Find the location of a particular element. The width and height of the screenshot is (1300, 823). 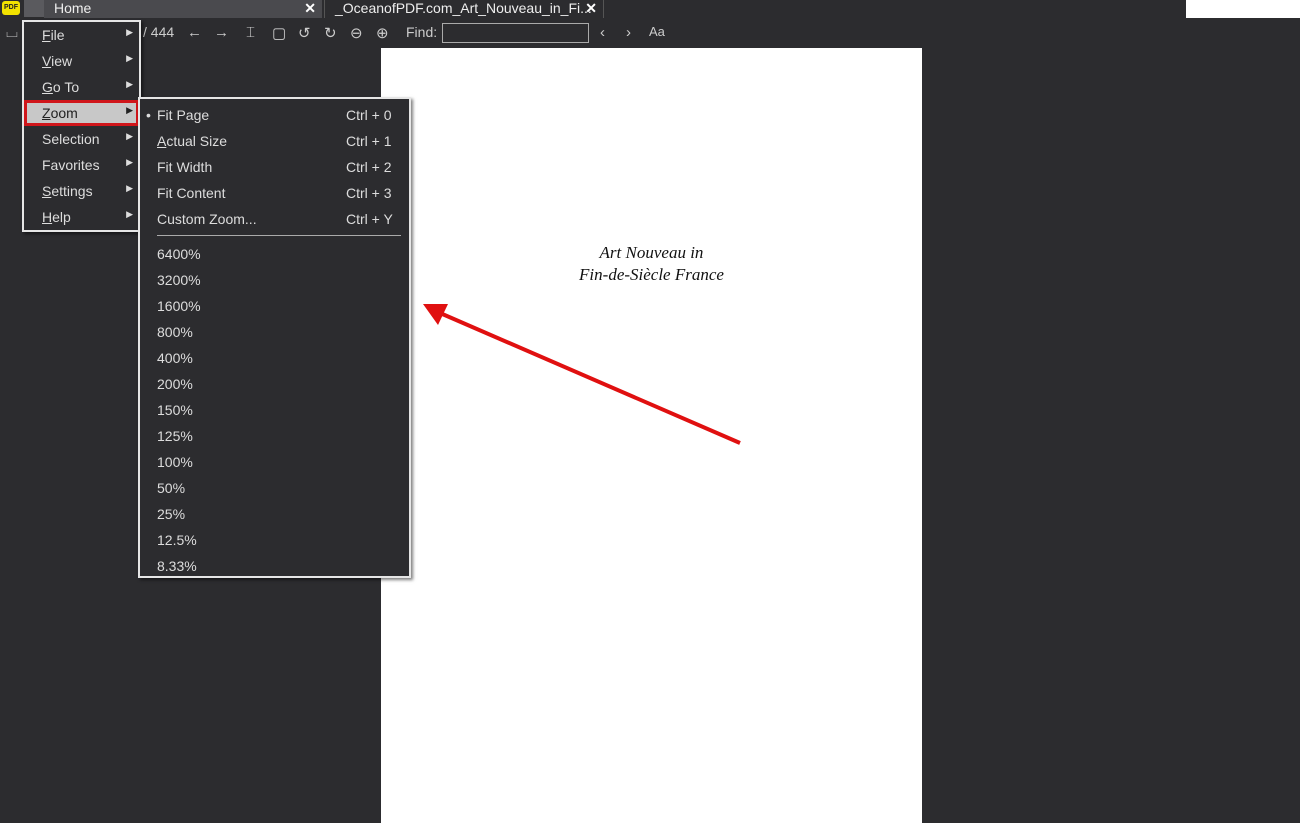

menu-item-label: File is located at coordinates (53, 35).